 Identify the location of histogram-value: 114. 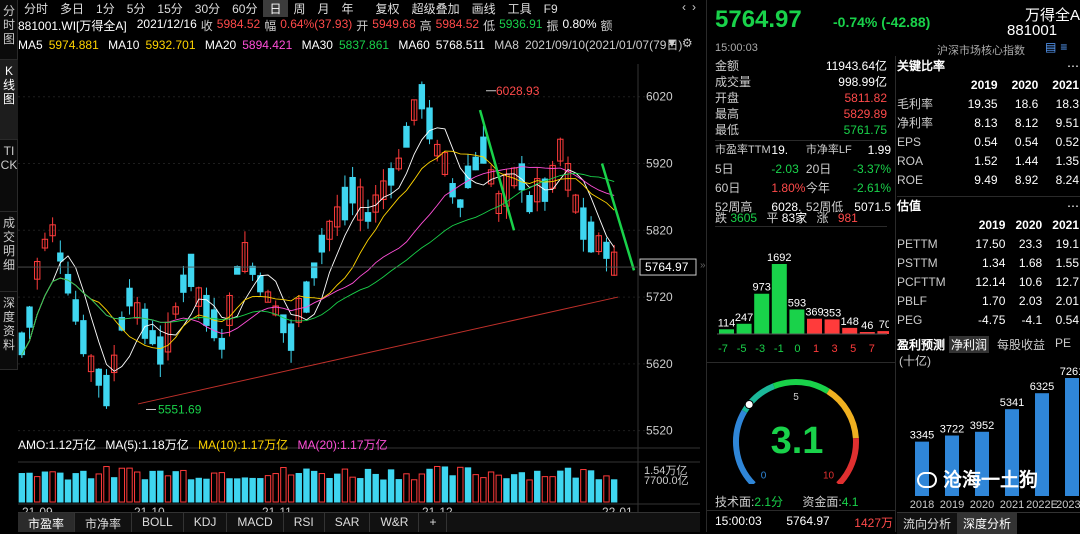
(727, 323).